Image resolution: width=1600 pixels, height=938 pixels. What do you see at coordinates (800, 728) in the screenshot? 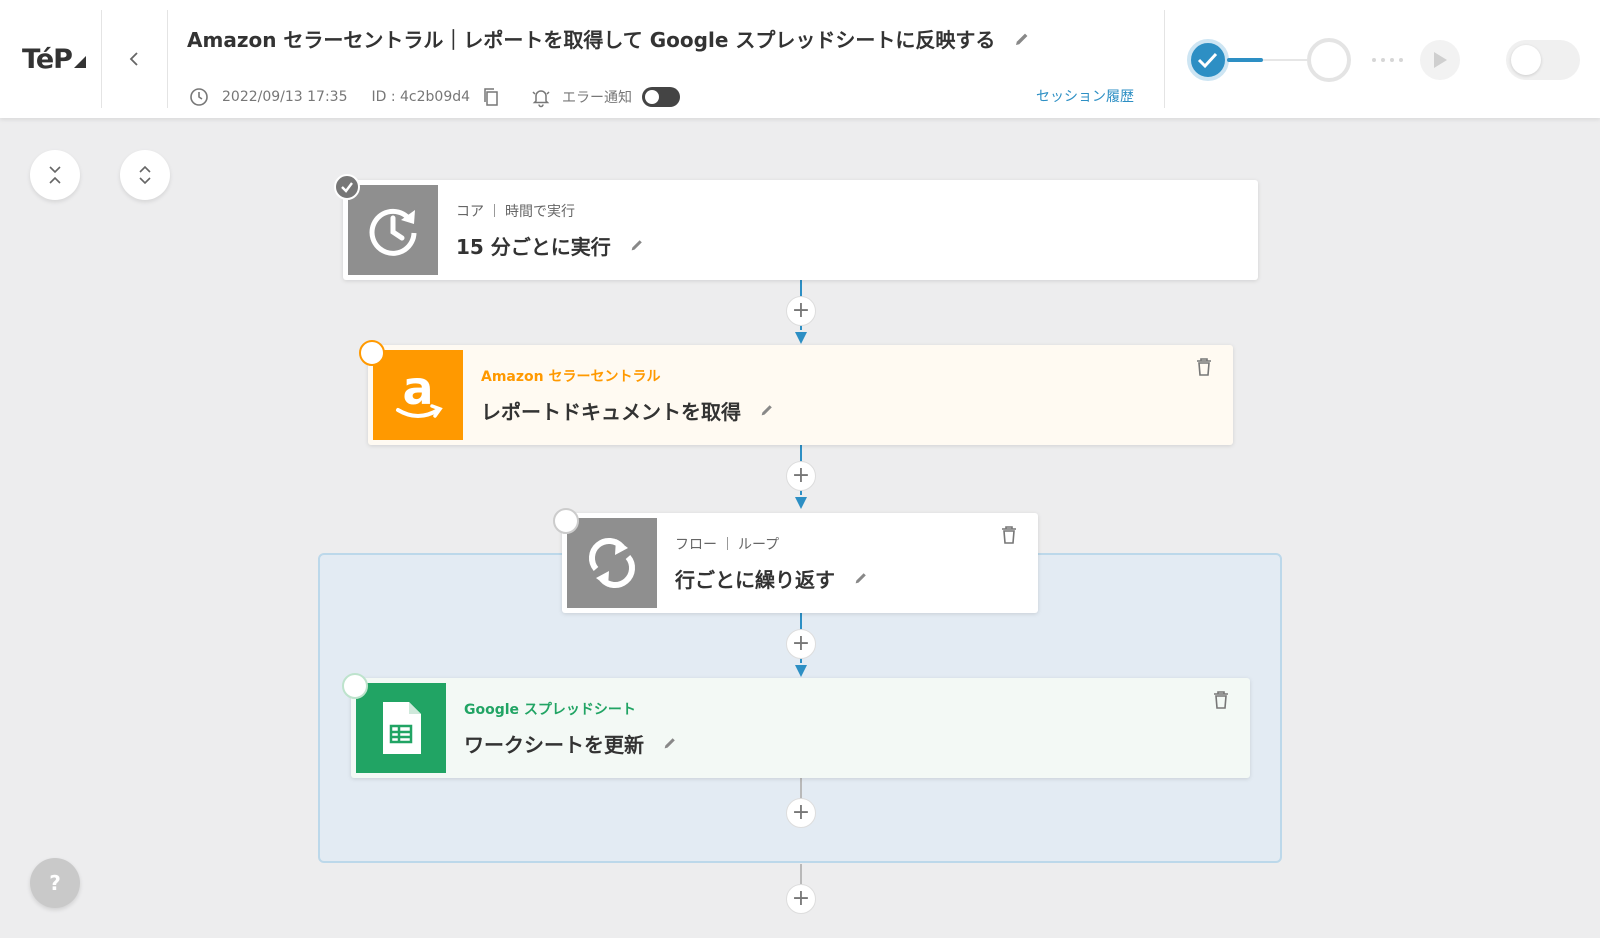
I see `step-card-google-sheets: Google スプレッドシート ワークシートを更新` at bounding box center [800, 728].